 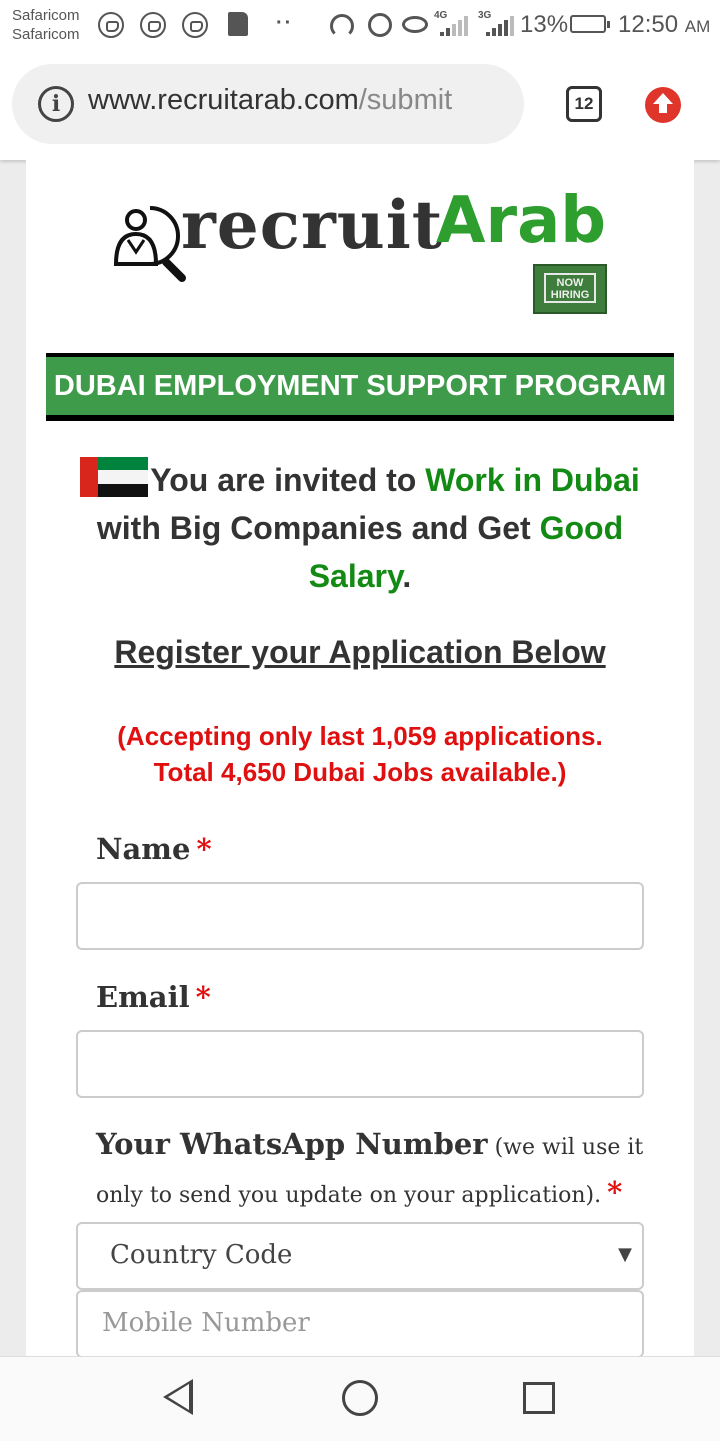 I want to click on battery-percent: 13%, so click(x=544, y=24).